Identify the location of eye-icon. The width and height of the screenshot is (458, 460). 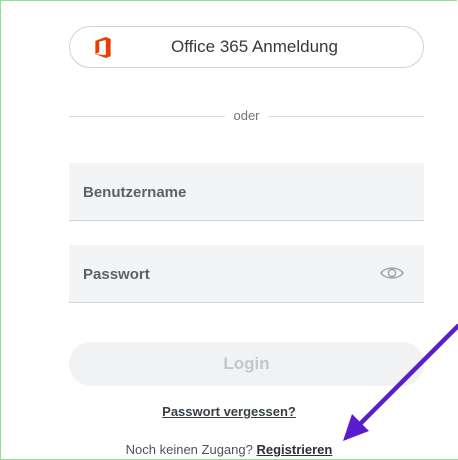
(392, 273).